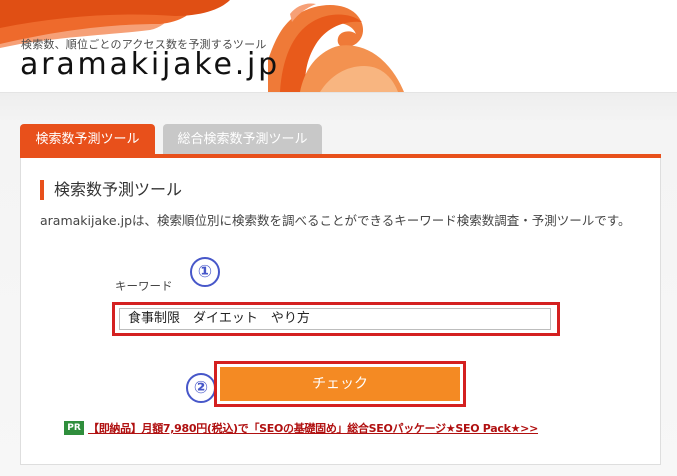  What do you see at coordinates (74, 428) in the screenshot?
I see `pr-badge: PR` at bounding box center [74, 428].